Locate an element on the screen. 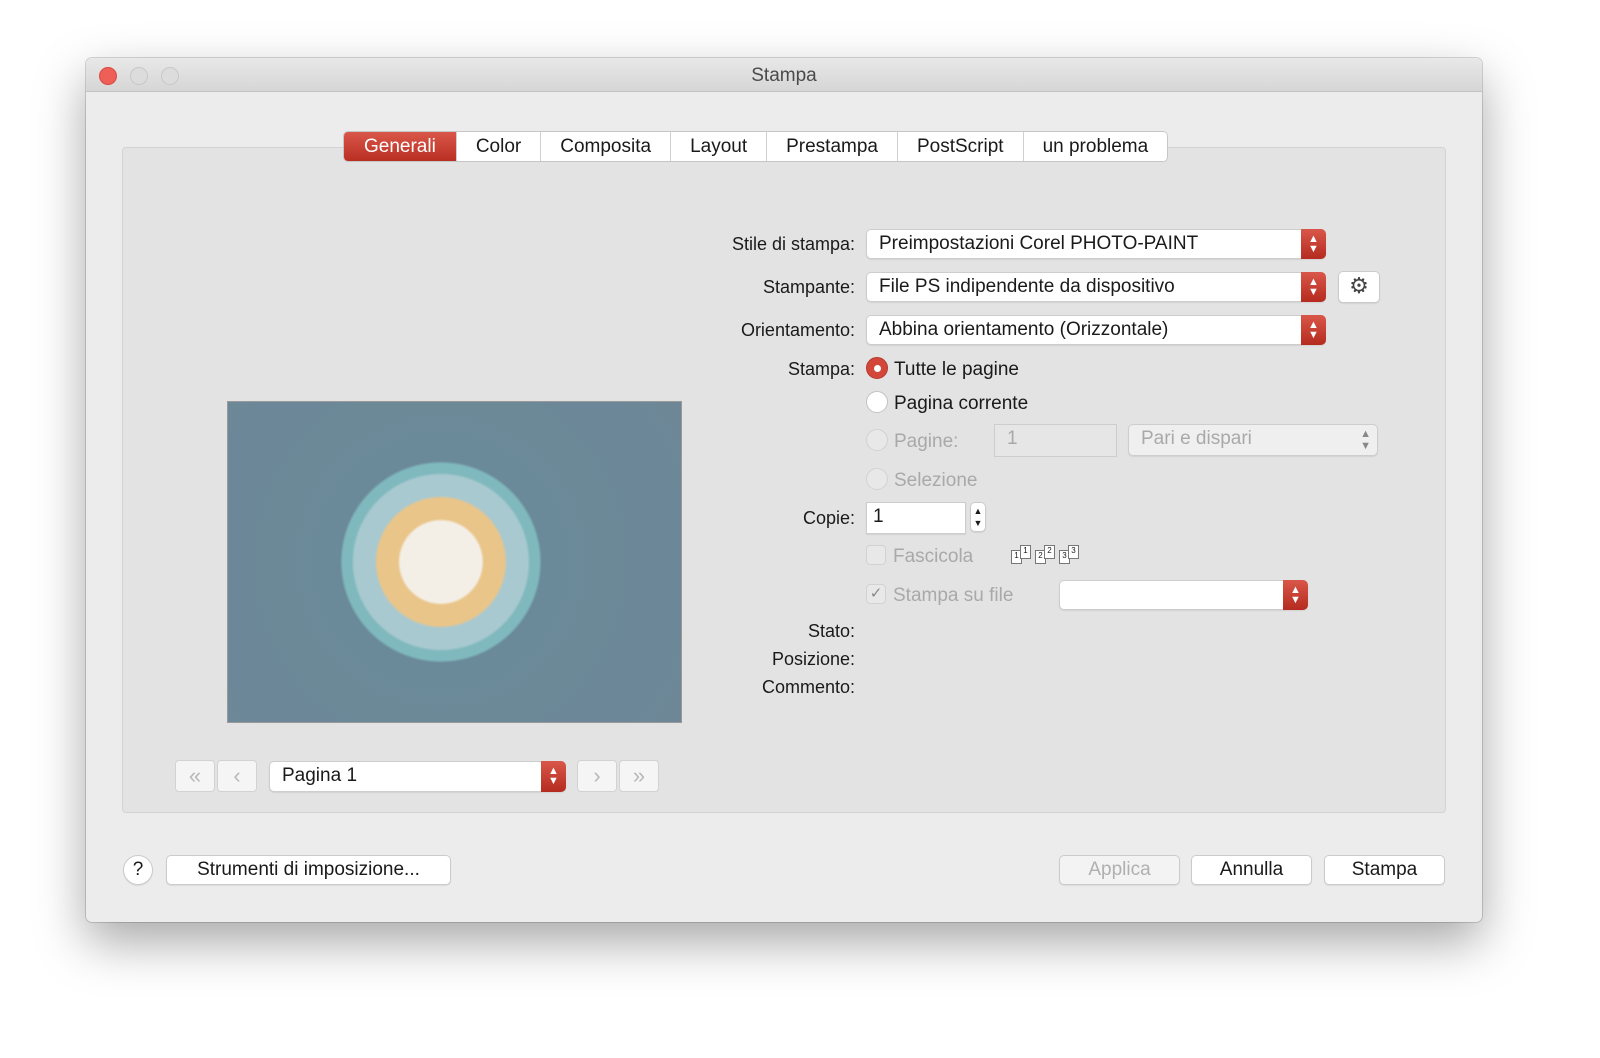 The height and width of the screenshot is (1058, 1600). last-page-button: » is located at coordinates (639, 776).